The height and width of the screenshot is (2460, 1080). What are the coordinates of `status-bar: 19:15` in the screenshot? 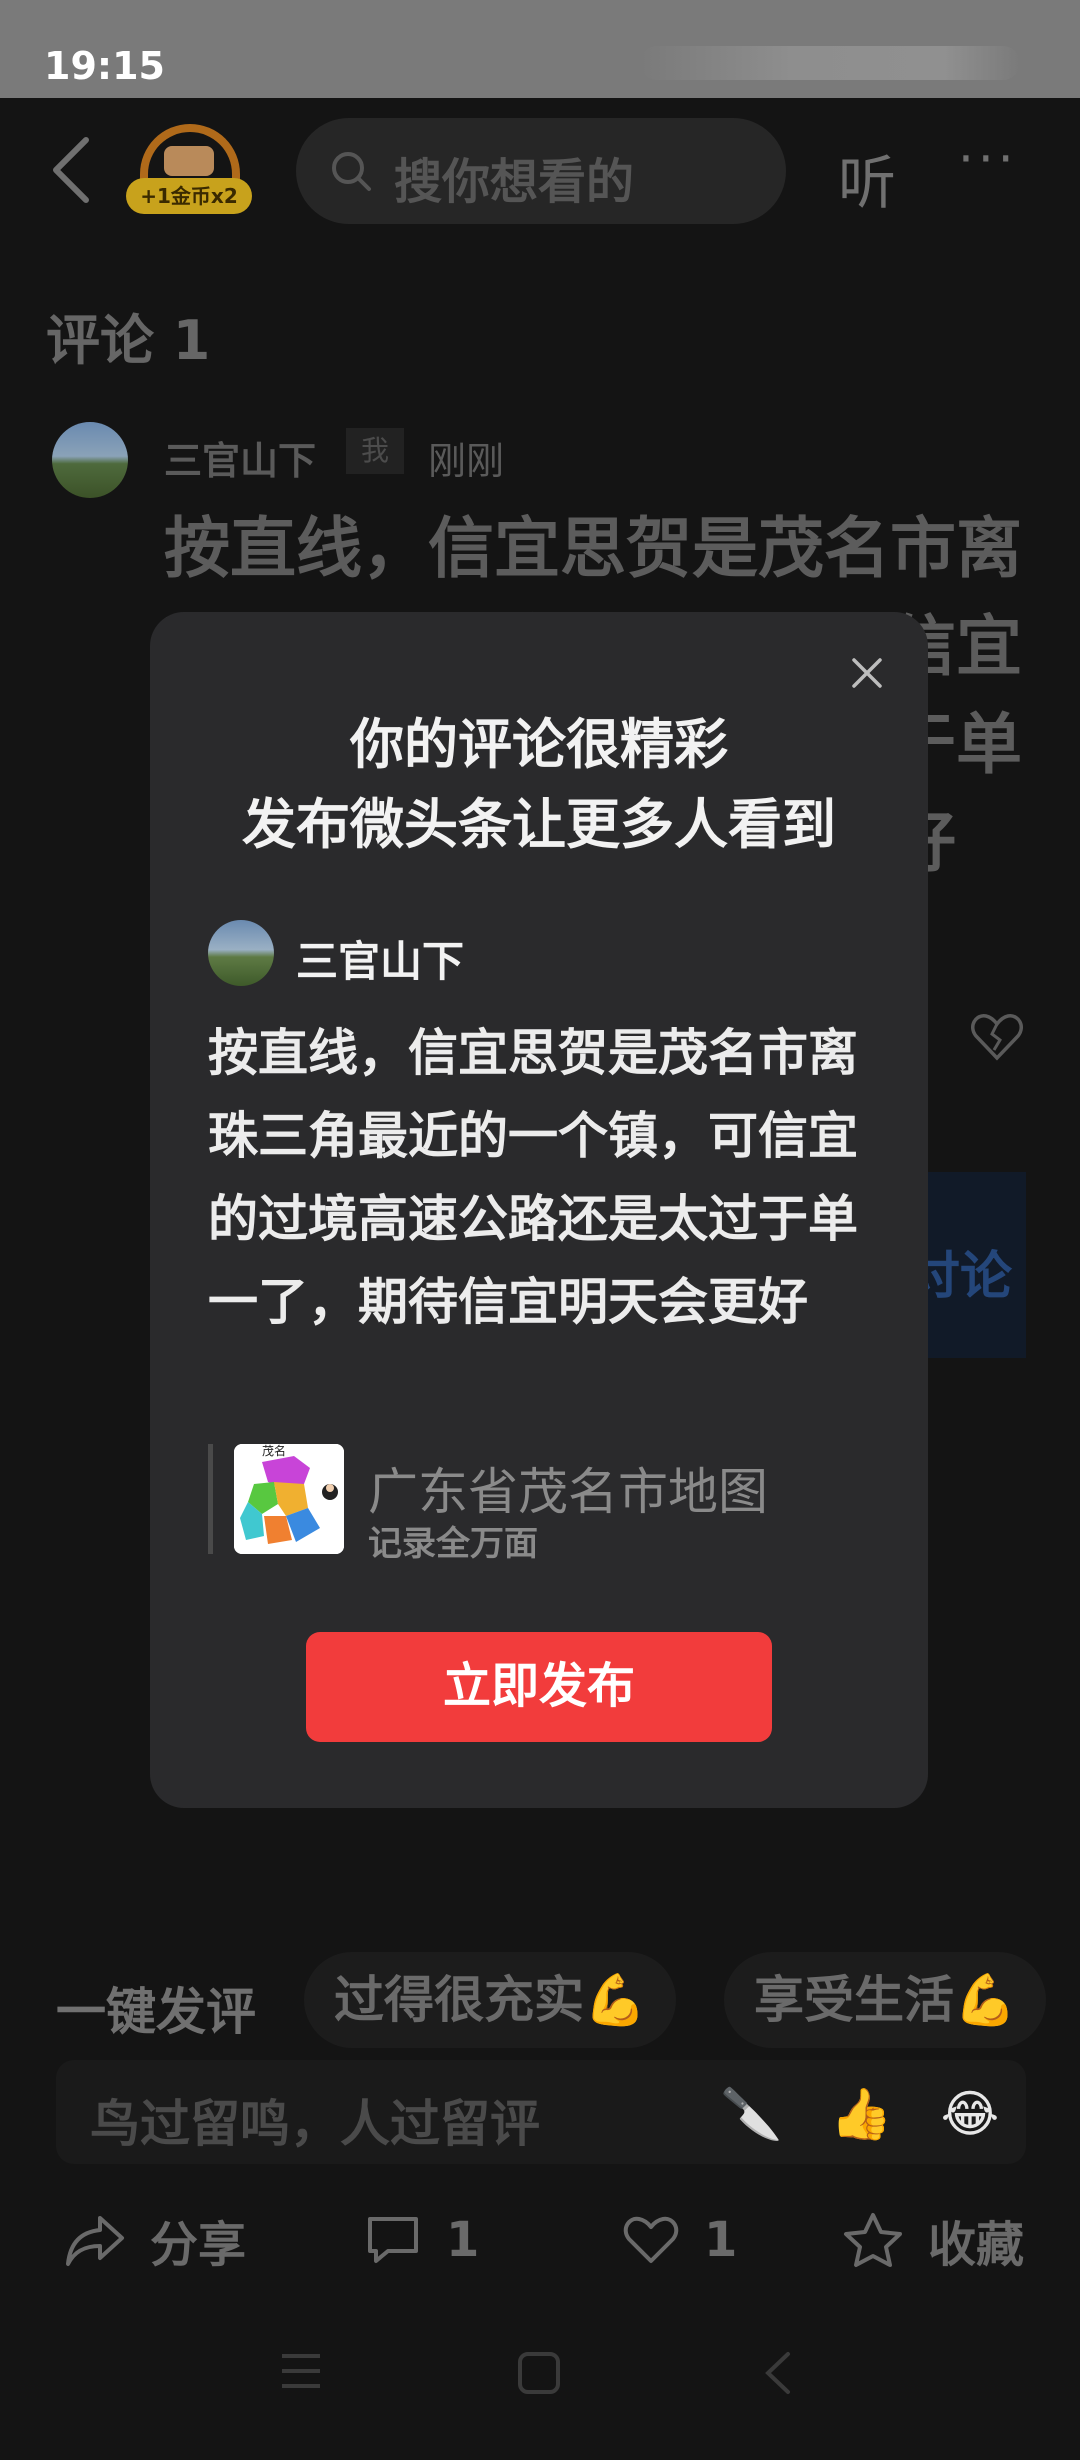 It's located at (540, 49).